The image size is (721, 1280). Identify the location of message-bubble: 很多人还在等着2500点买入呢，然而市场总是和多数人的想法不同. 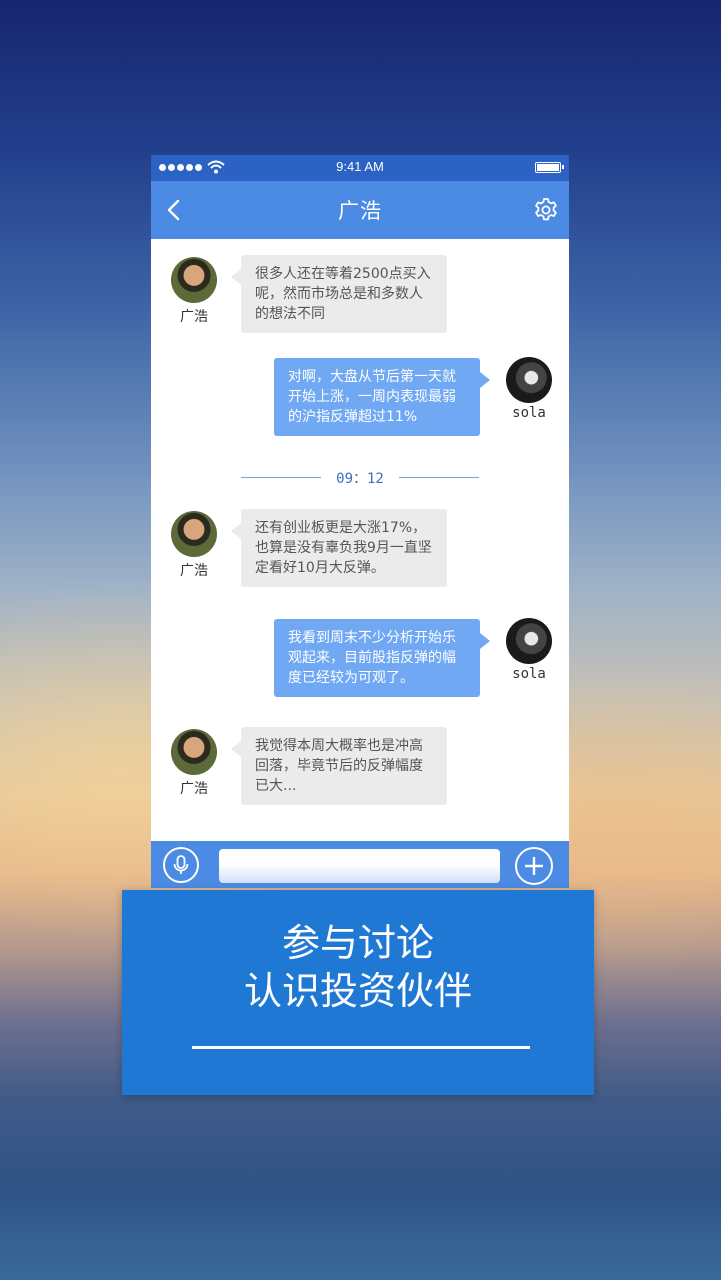
(339, 294).